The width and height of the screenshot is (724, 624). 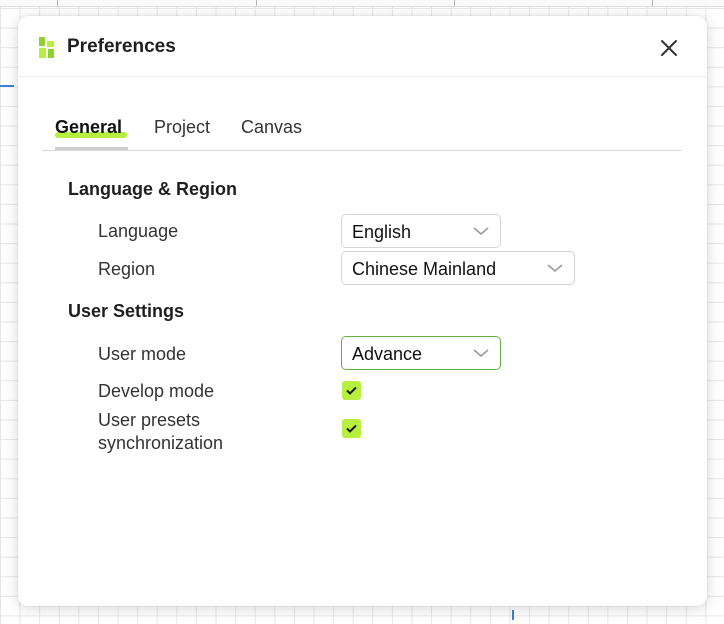 What do you see at coordinates (126, 311) in the screenshot?
I see `section-title-user-settings: User Settings` at bounding box center [126, 311].